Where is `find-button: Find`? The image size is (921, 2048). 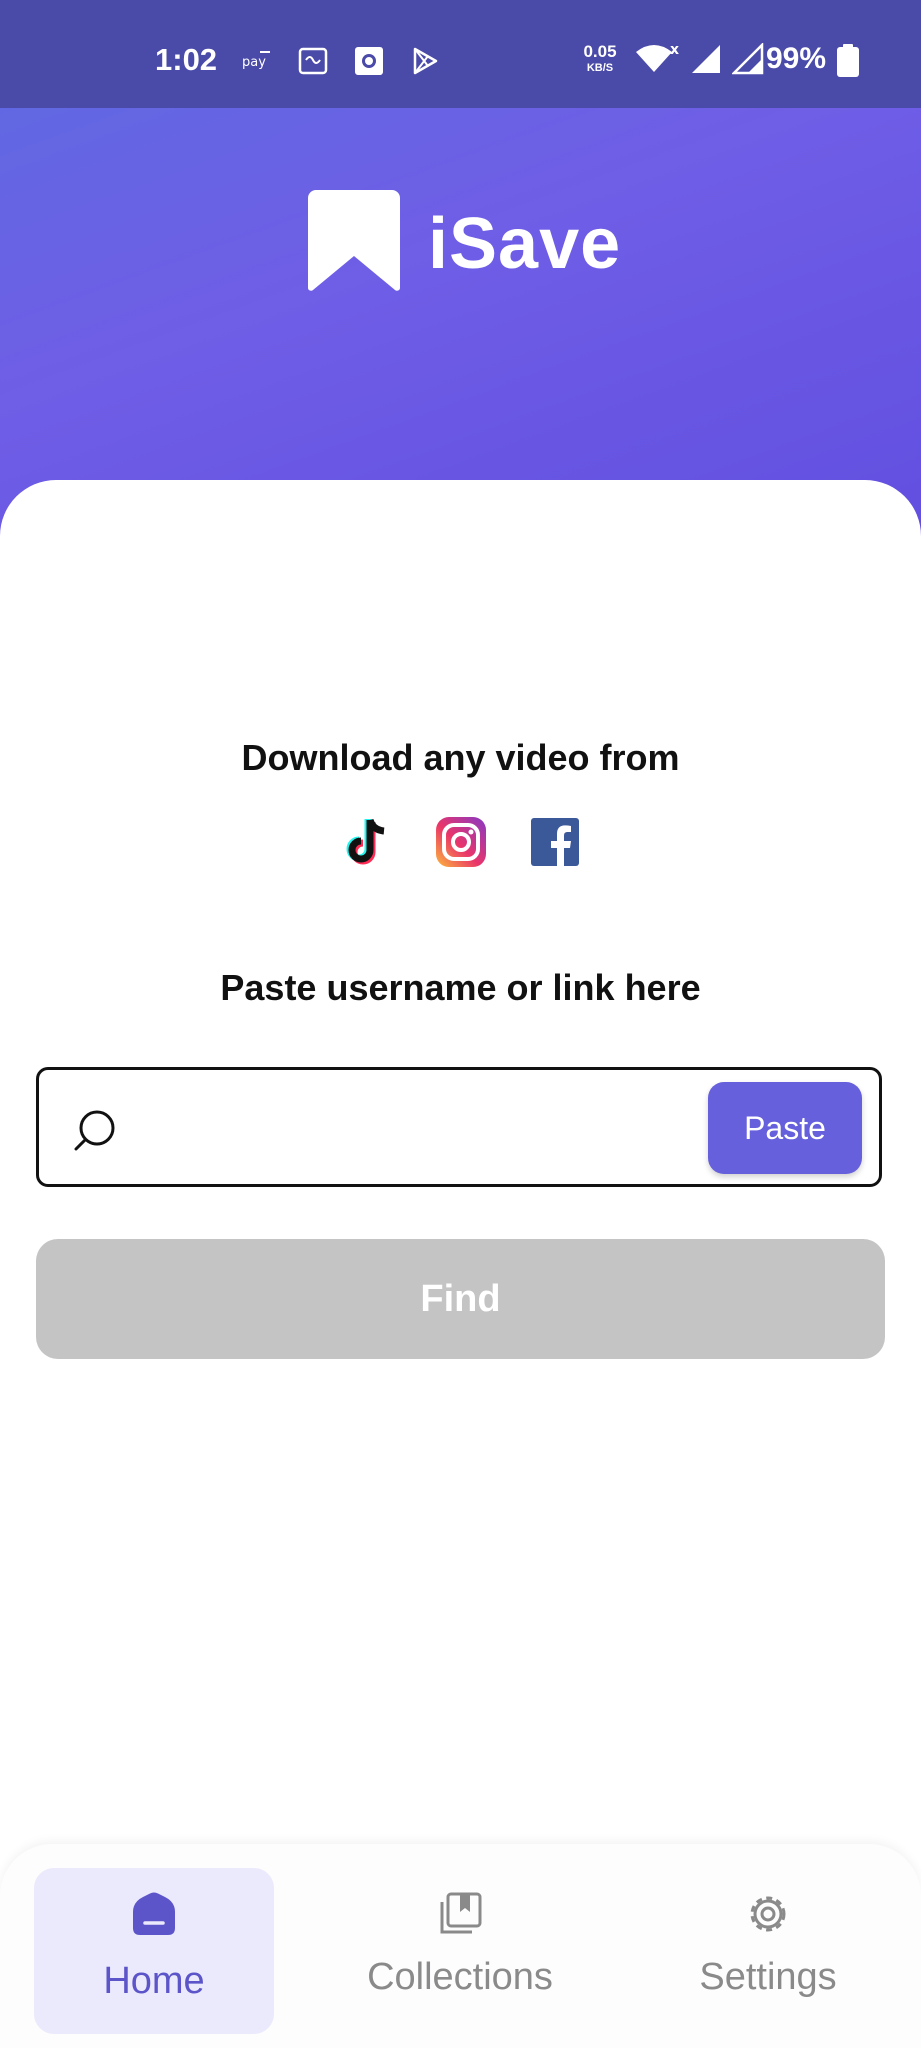 find-button: Find is located at coordinates (460, 1299).